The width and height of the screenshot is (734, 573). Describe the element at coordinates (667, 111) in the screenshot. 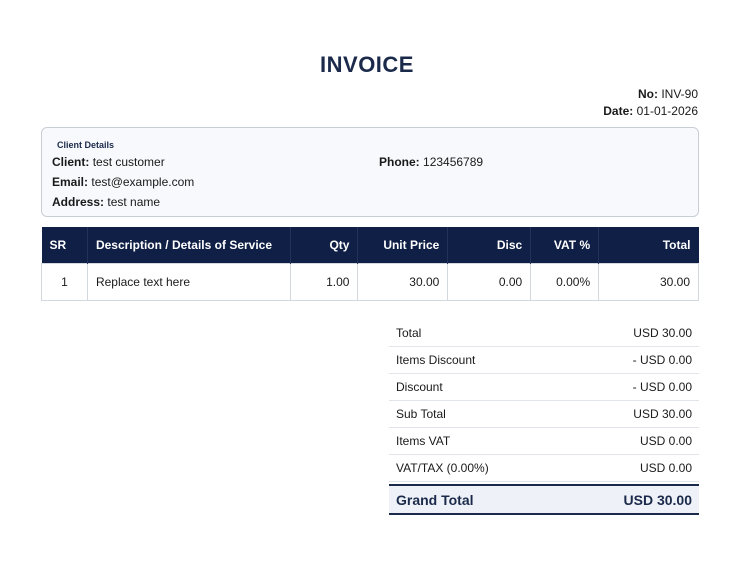

I see `invoice-date-value: 01-01-2026` at that location.